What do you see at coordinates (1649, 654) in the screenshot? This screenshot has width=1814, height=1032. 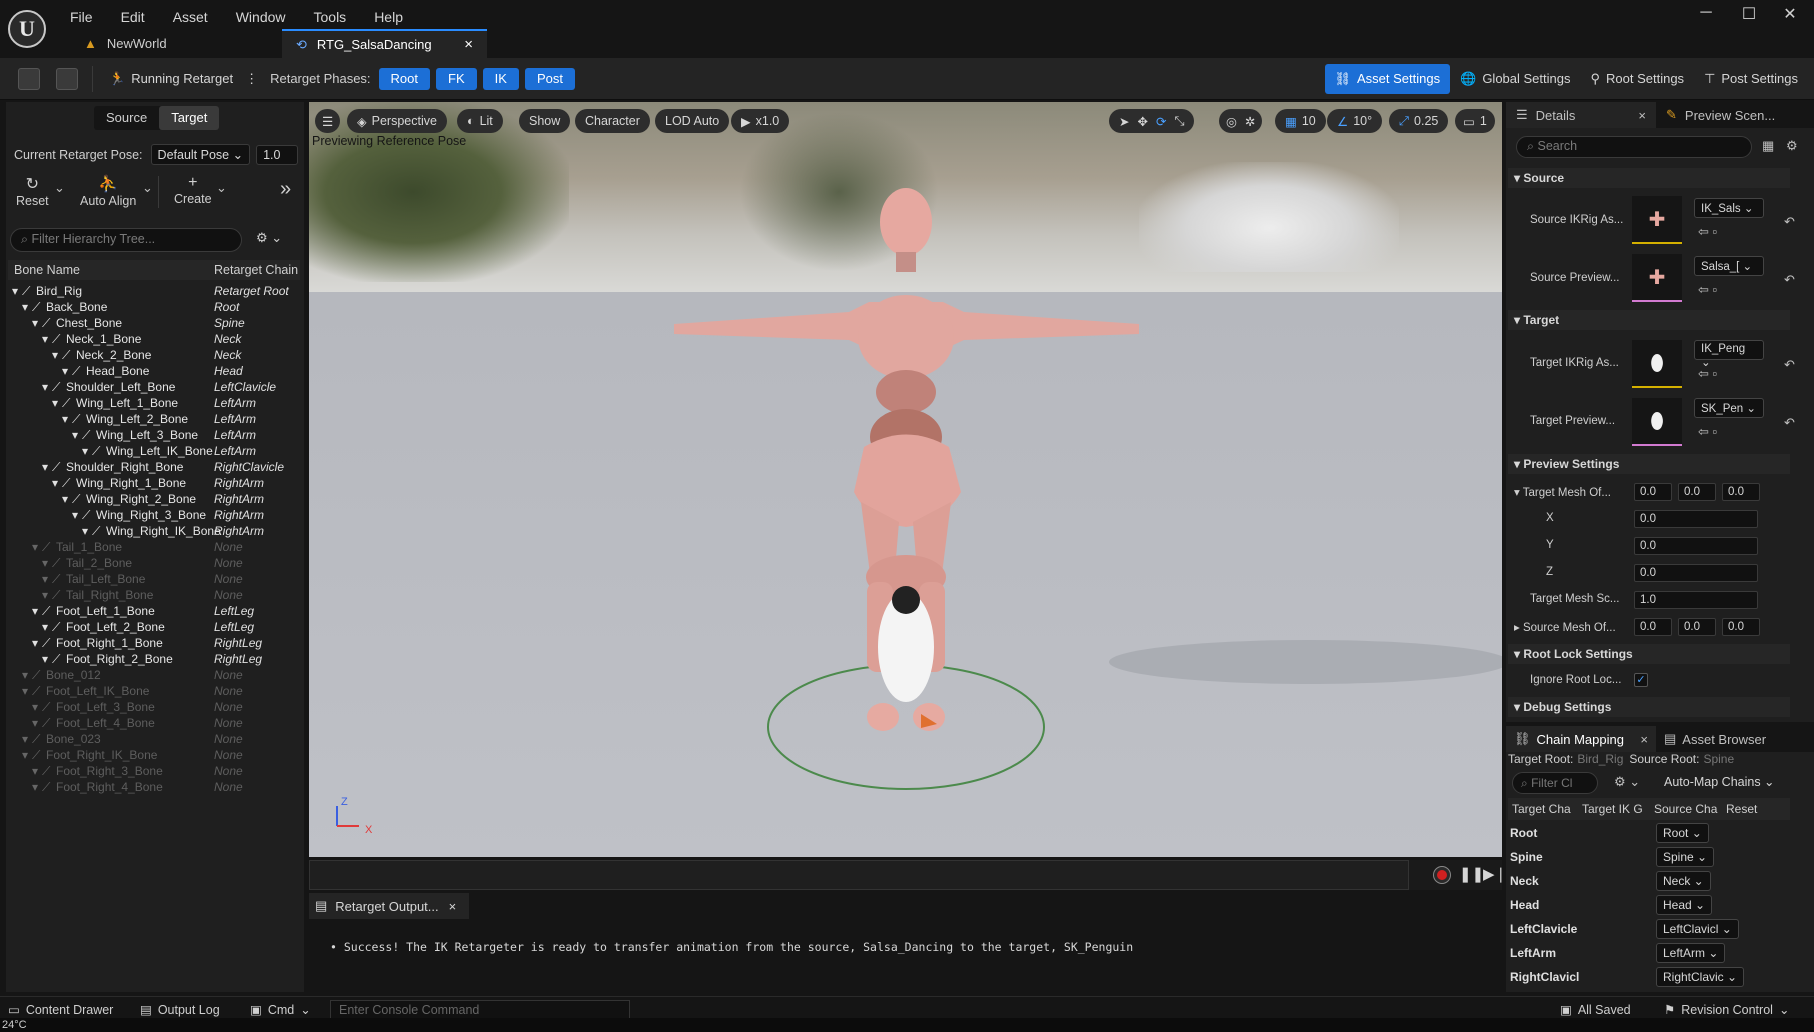 I see `root-lock-header: ▾ Root Lock Settings` at bounding box center [1649, 654].